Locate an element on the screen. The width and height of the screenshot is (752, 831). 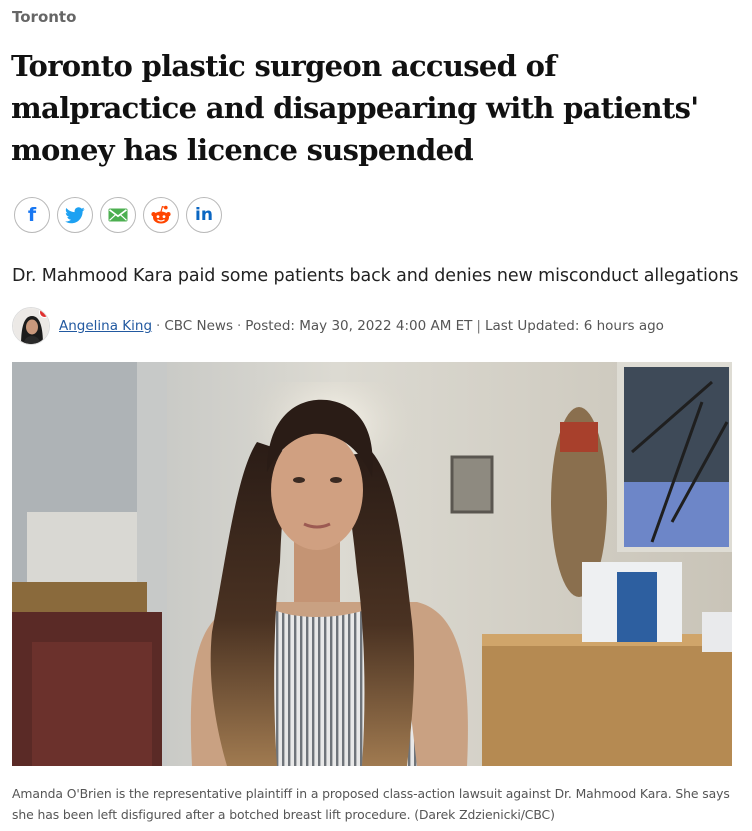
email-icon is located at coordinates (118, 215).